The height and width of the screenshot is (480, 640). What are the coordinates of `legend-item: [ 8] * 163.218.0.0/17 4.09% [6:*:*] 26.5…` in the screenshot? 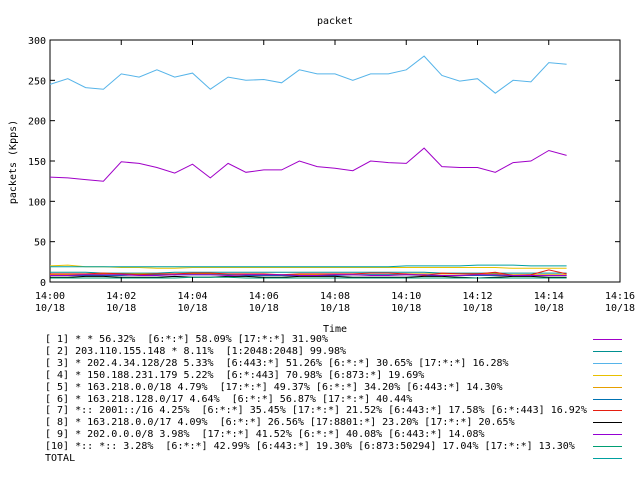 It's located at (320, 423).